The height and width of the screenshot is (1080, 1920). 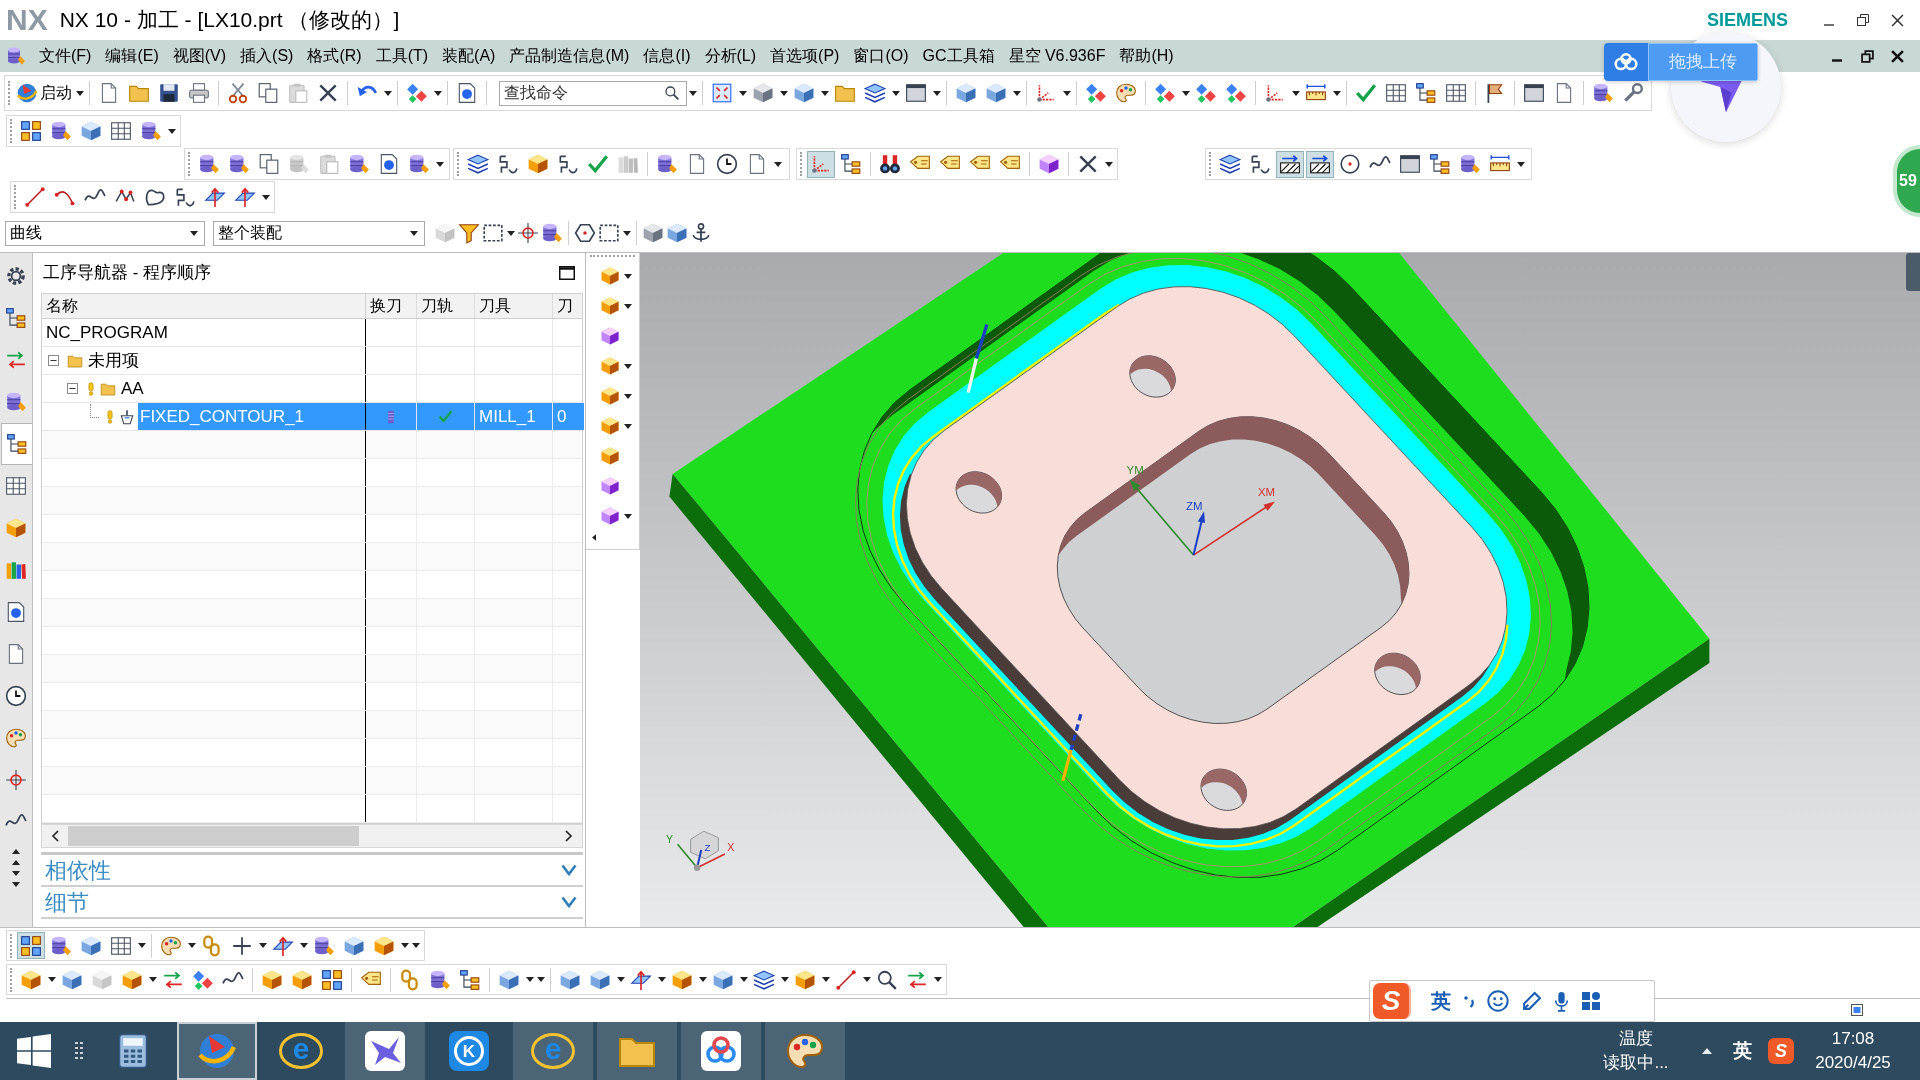 I want to click on funnel-icon, so click(x=469, y=233).